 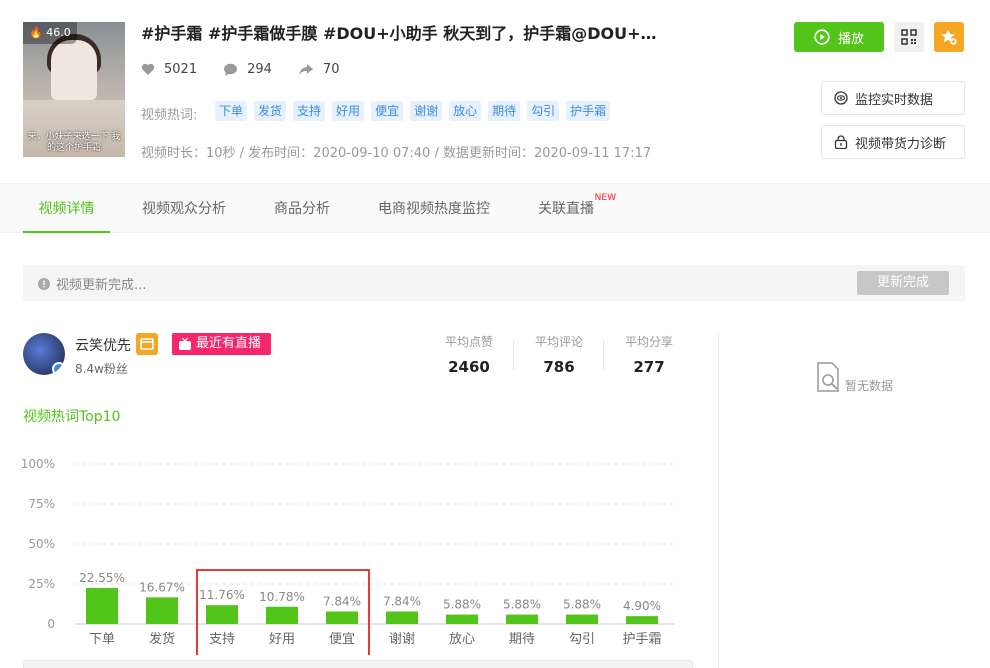 I want to click on fire-icon: 🔥, so click(x=36, y=32).